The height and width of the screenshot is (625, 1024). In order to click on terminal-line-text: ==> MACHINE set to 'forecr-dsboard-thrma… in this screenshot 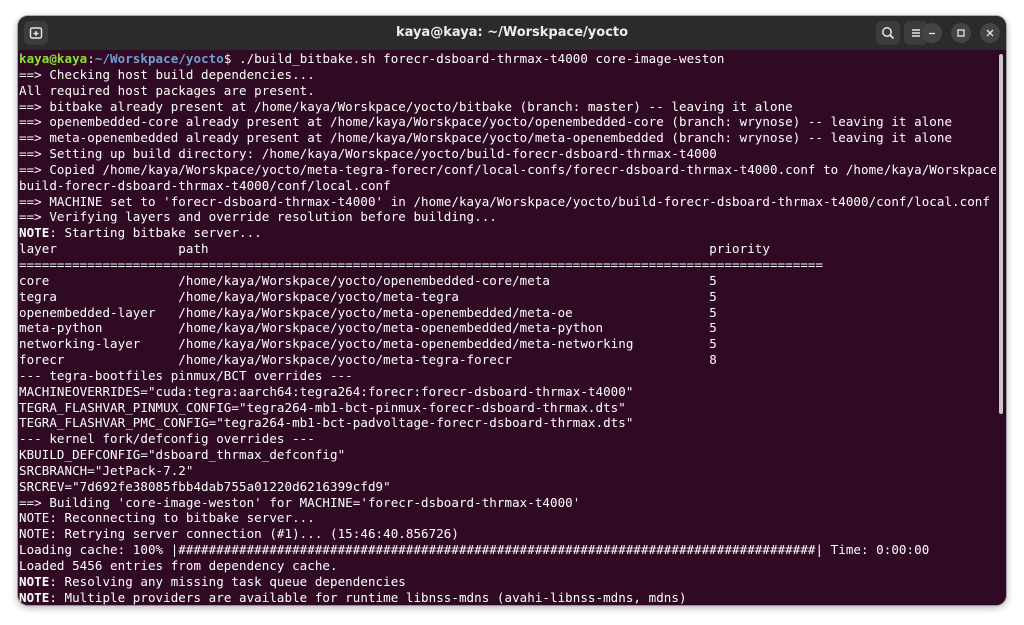, I will do `click(504, 201)`.